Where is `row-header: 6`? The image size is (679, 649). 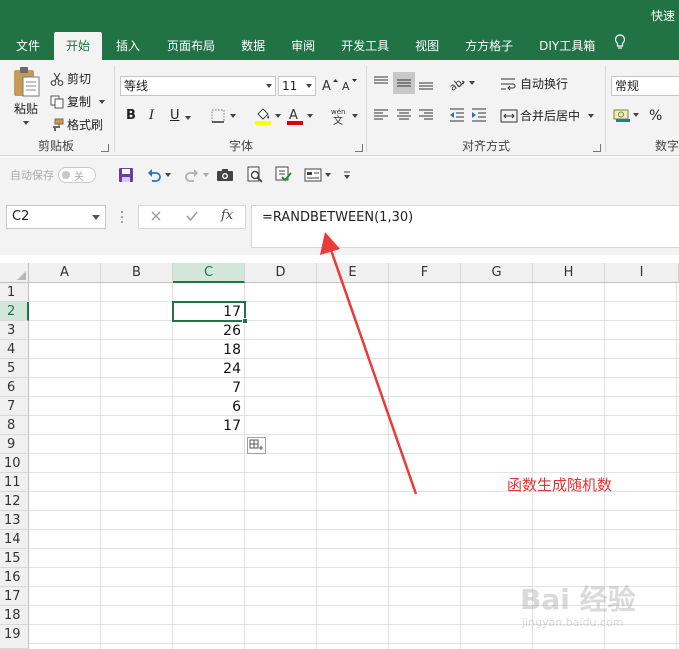 row-header: 6 is located at coordinates (14, 387).